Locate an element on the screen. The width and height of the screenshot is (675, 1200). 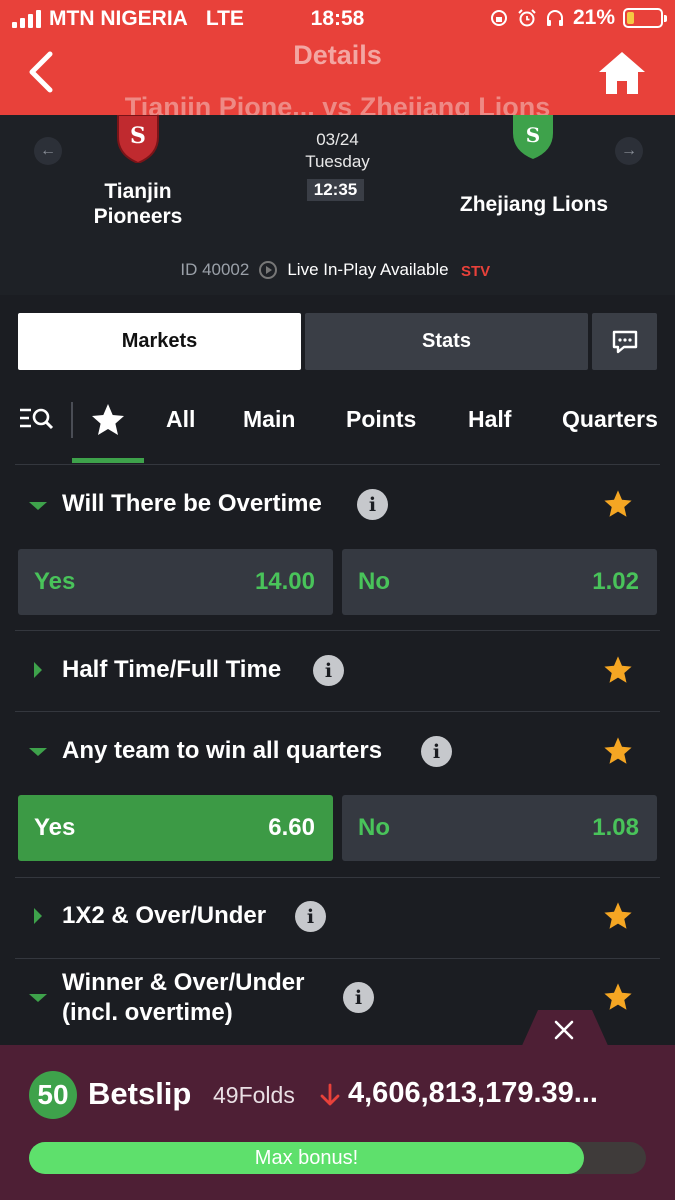
tab-stats: Stats is located at coordinates (446, 341).